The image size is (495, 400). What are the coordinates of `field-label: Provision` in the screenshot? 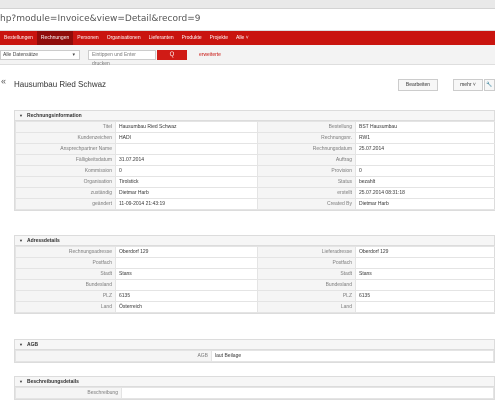 It's located at (306, 171).